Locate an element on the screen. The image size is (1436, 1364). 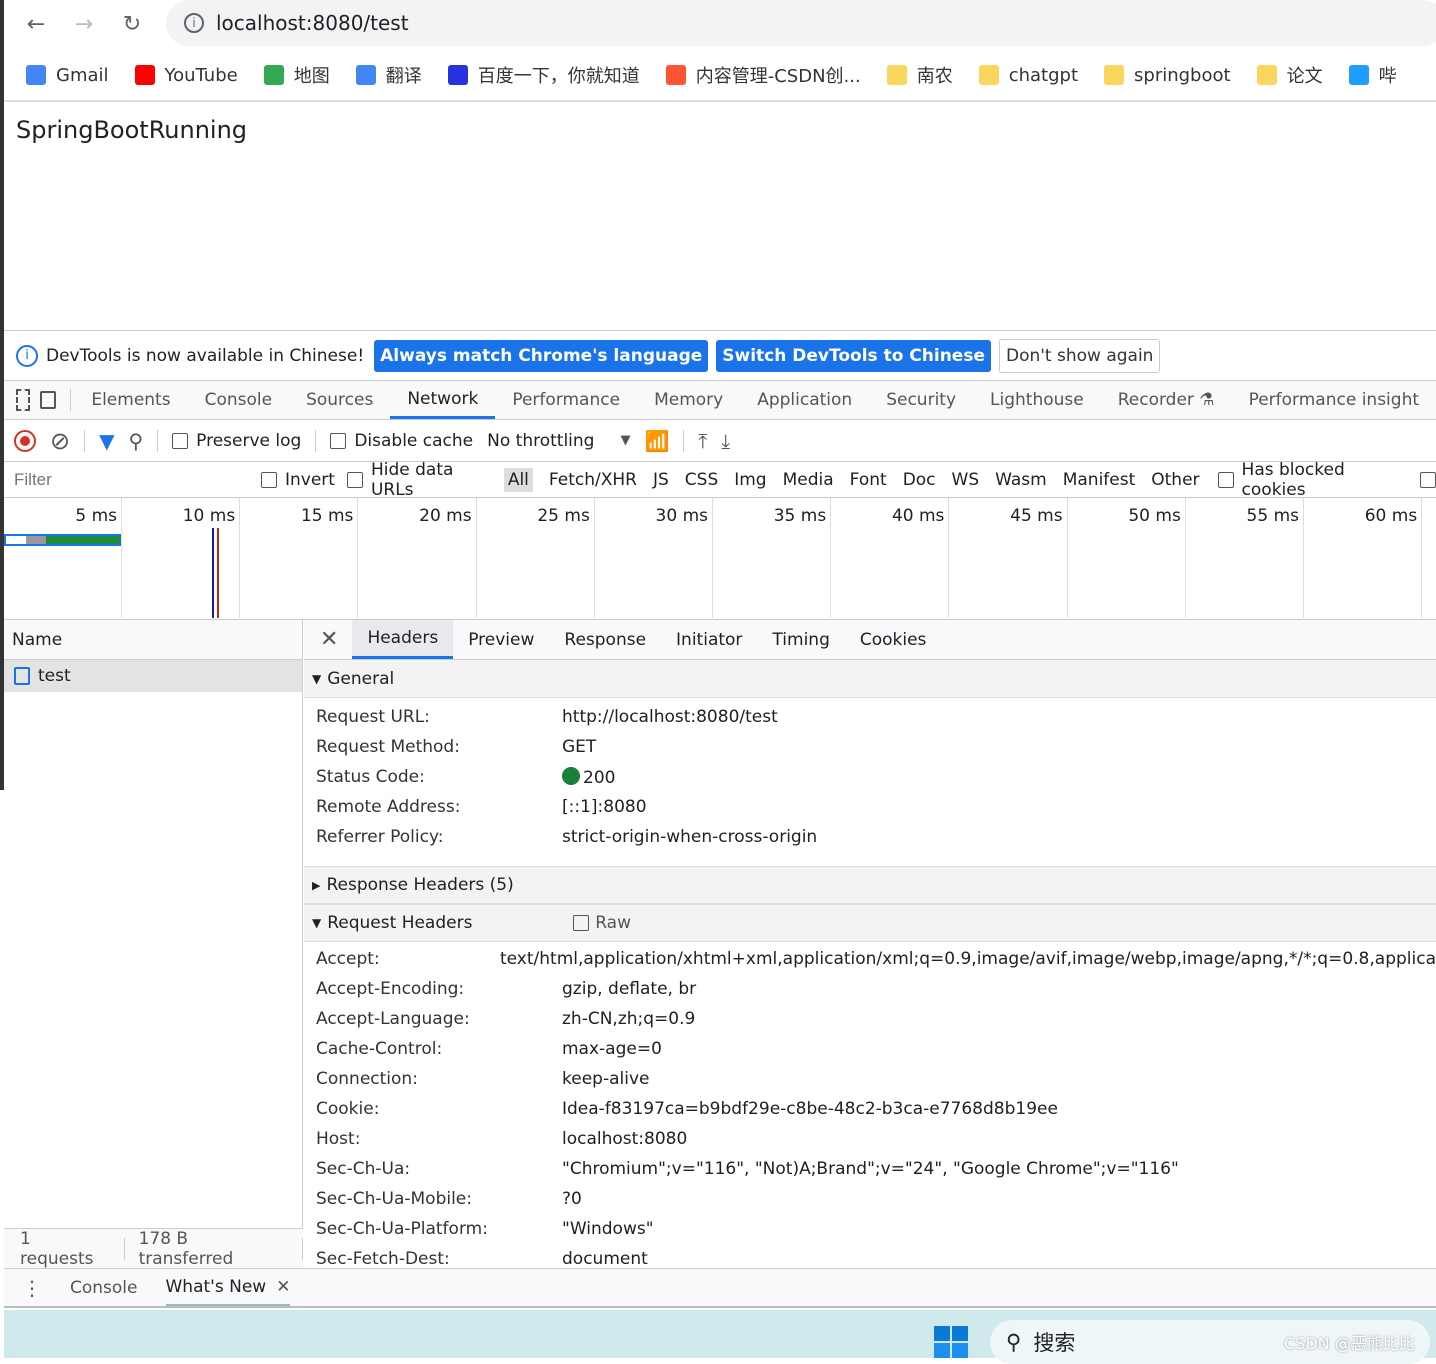
filter-type-media: Media is located at coordinates (808, 480).